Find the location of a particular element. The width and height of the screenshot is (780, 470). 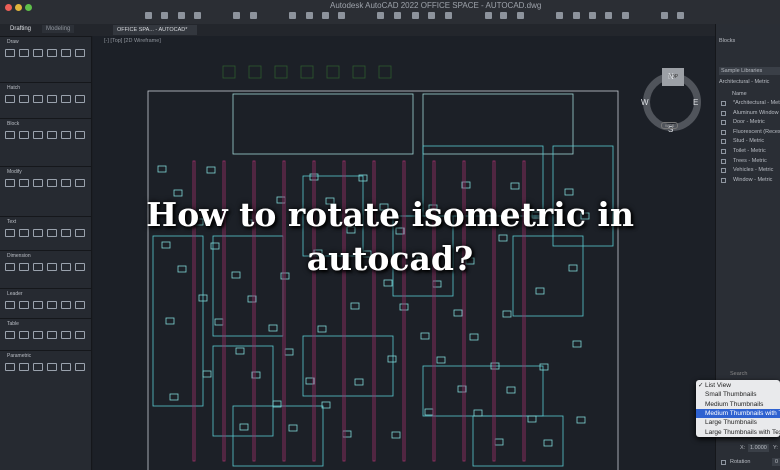

section-header: Draw is located at coordinates (46, 41).